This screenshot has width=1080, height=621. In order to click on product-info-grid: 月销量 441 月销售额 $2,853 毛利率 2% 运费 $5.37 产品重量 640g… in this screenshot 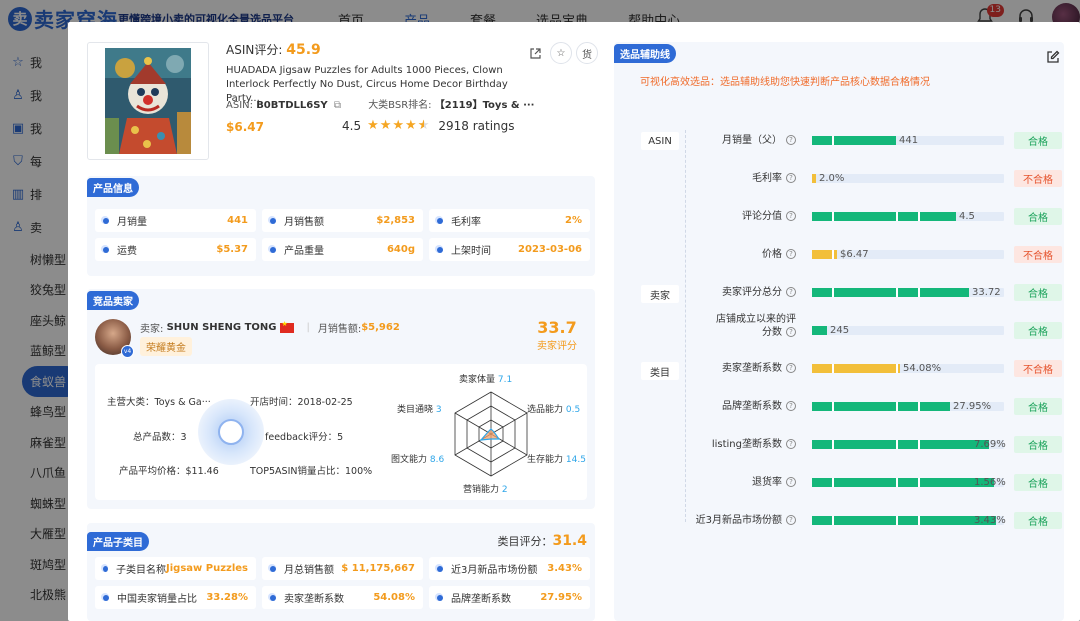, I will do `click(342, 235)`.